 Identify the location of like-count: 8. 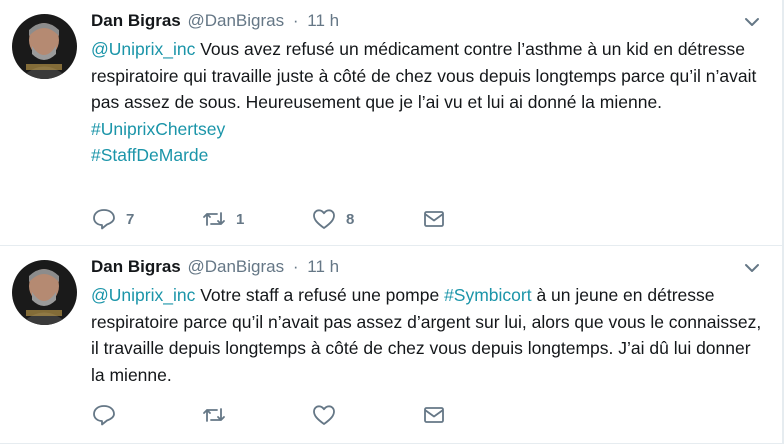
(350, 219).